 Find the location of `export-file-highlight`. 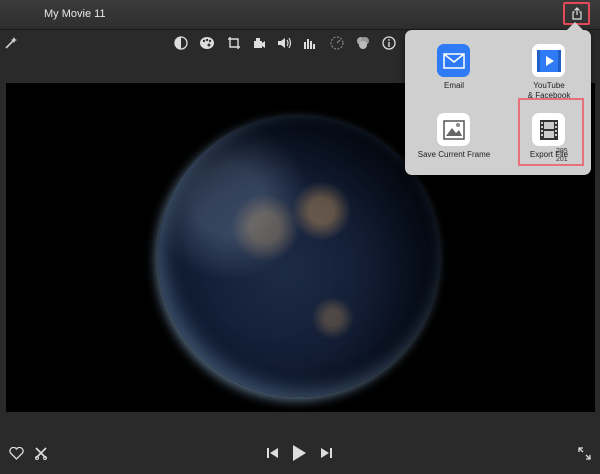

export-file-highlight is located at coordinates (551, 132).